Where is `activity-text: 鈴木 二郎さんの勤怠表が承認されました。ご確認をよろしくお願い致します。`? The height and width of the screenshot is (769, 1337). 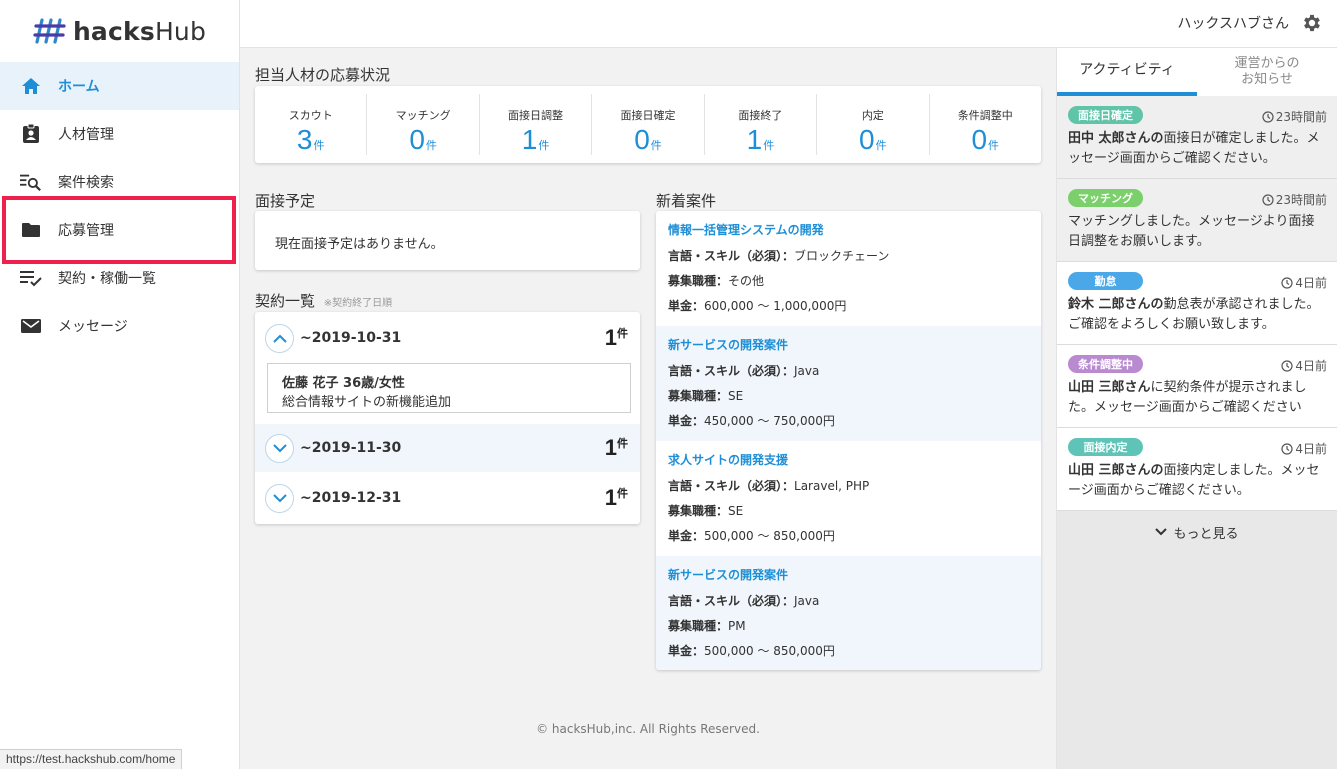
activity-text: 鈴木 二郎さんの勤怠表が承認されました。ご確認をよろしくお願い致します。 is located at coordinates (1194, 314).